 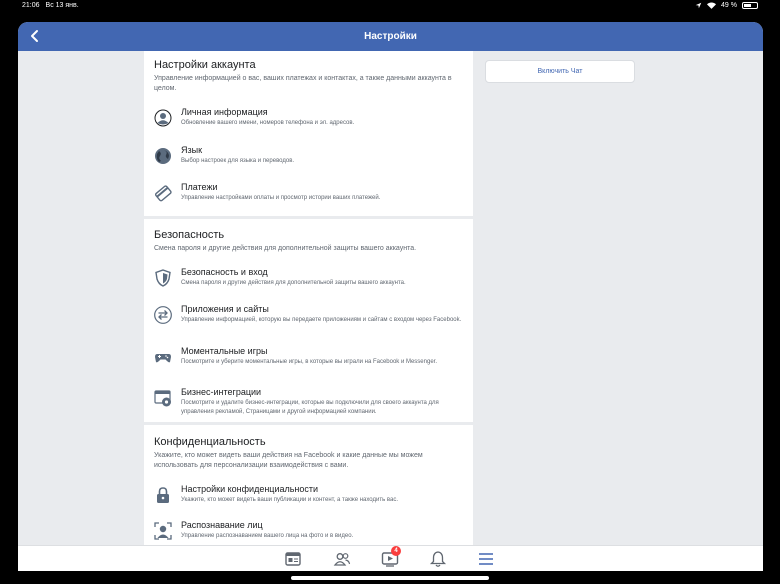 I want to click on item-title: Платежи, so click(x=199, y=187).